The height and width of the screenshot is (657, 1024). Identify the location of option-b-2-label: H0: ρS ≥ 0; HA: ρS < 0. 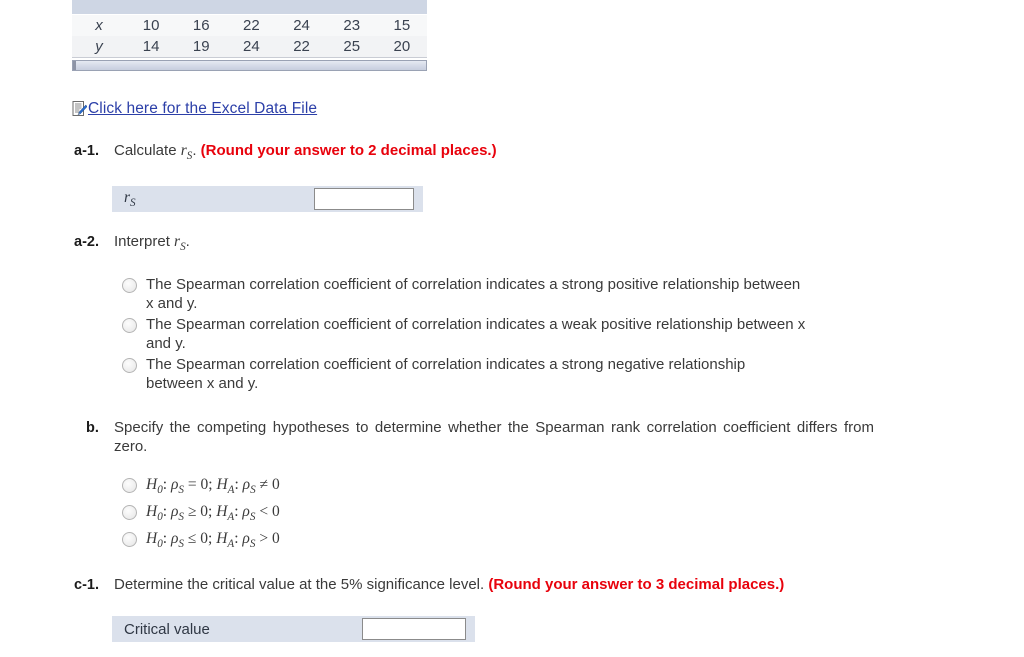
(213, 513).